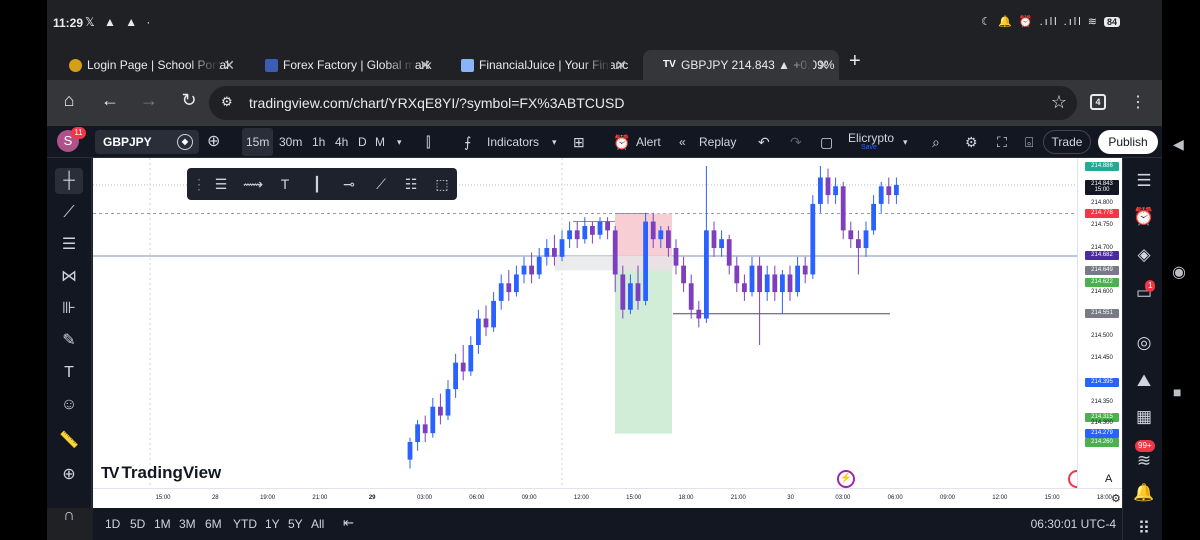  I want to click on timeframe-15m: 15m, so click(258, 142).